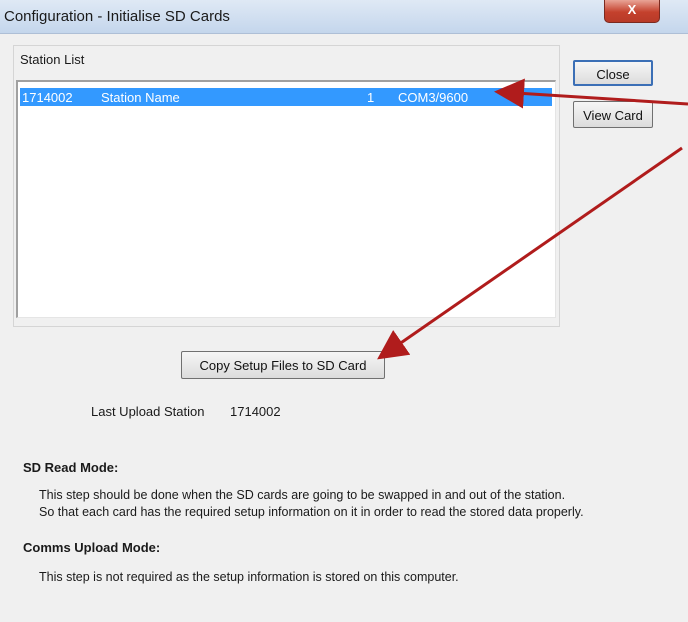  Describe the element at coordinates (71, 467) in the screenshot. I see `sd-read-mode-heading: SD Read Mode:` at that location.